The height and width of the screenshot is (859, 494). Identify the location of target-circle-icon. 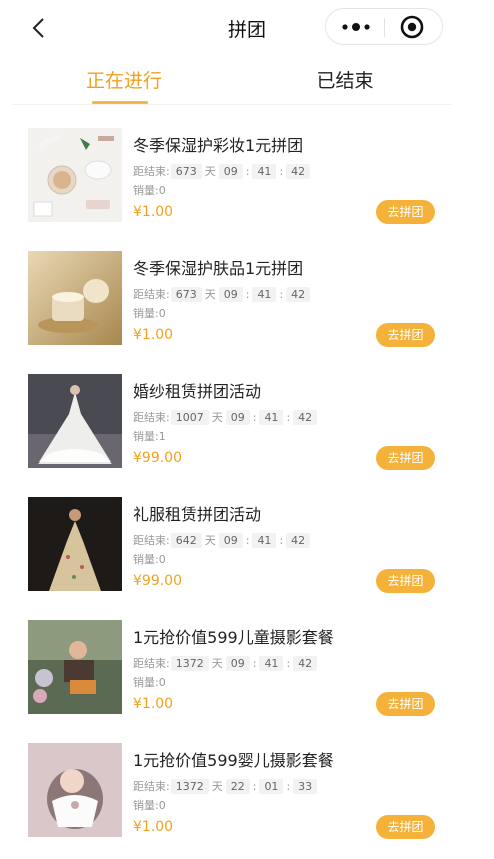
(412, 27).